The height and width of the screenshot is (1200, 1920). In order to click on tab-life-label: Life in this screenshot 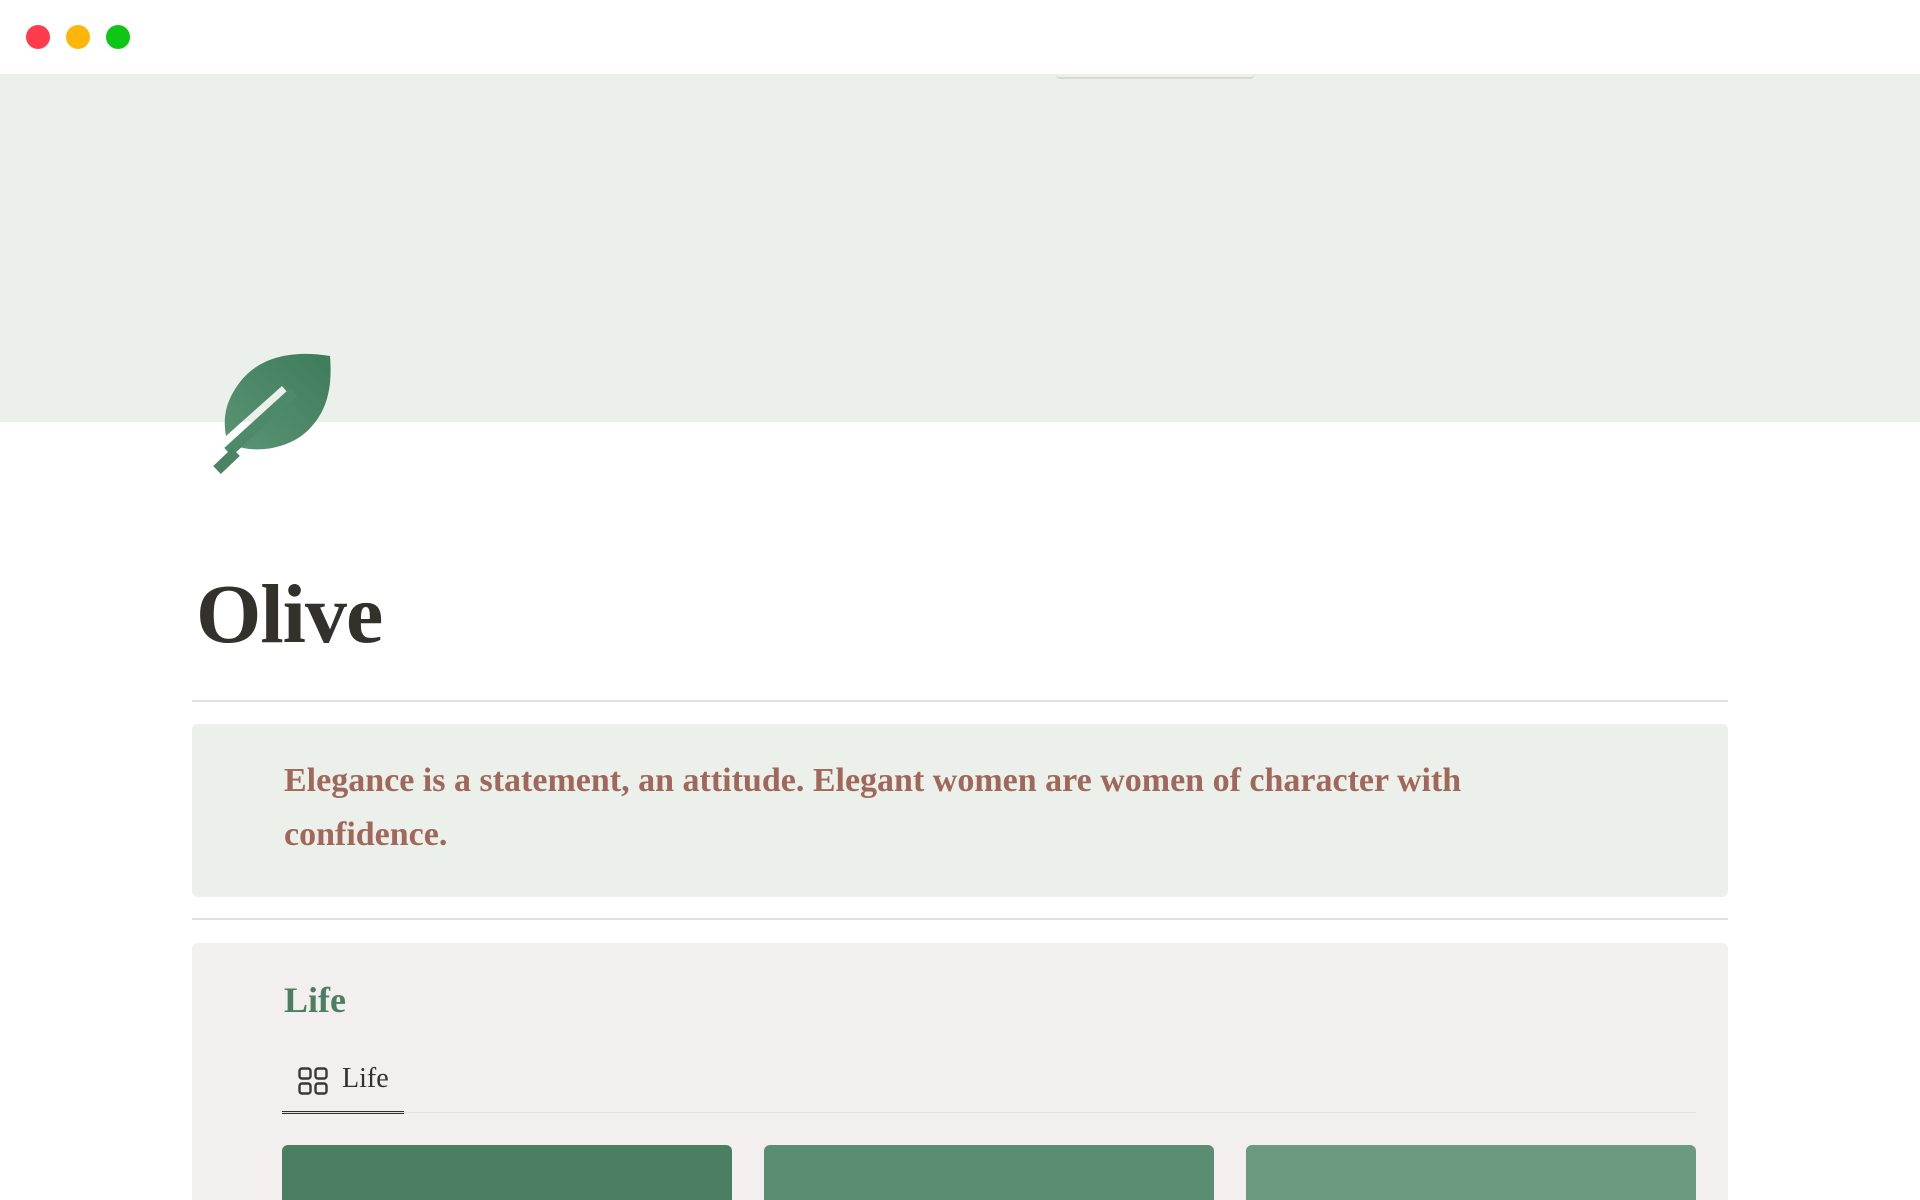, I will do `click(365, 1078)`.